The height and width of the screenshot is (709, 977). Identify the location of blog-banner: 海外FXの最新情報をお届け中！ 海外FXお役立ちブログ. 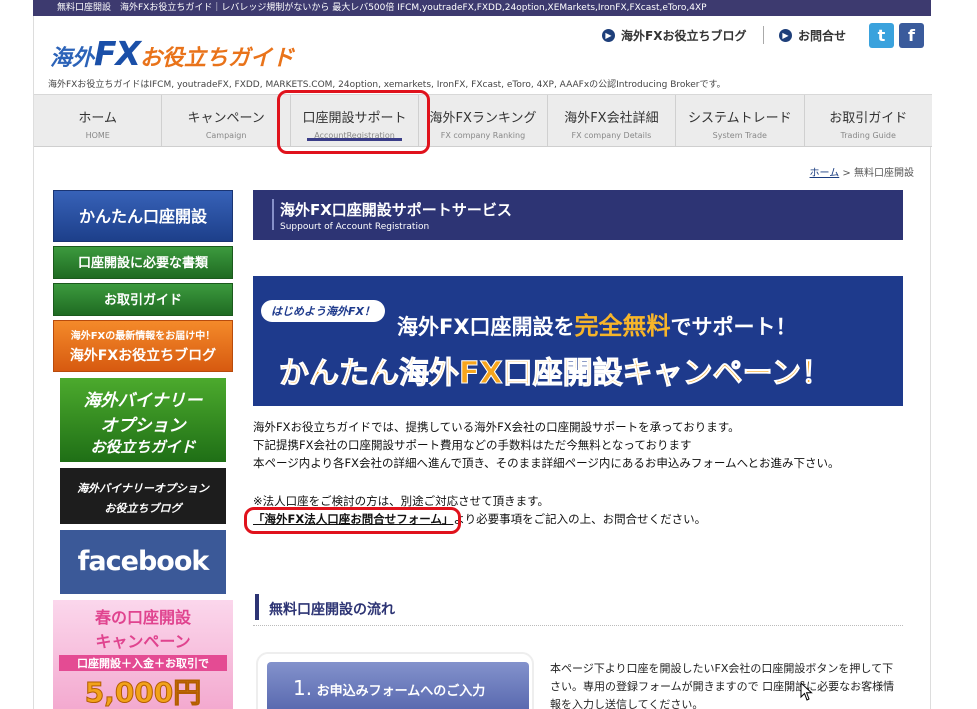
(143, 346).